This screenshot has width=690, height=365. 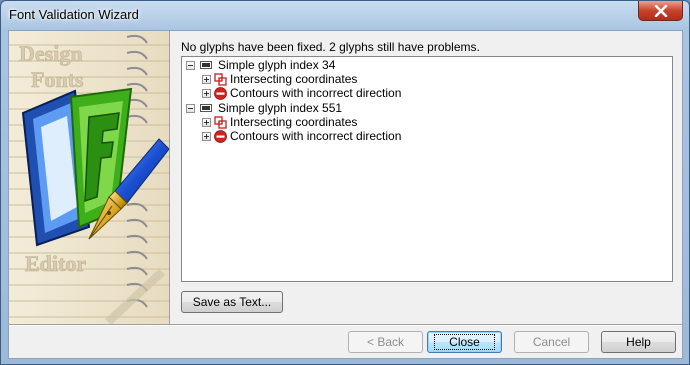 What do you see at coordinates (277, 65) in the screenshot?
I see `glyph-label: Simple glyph index 34` at bounding box center [277, 65].